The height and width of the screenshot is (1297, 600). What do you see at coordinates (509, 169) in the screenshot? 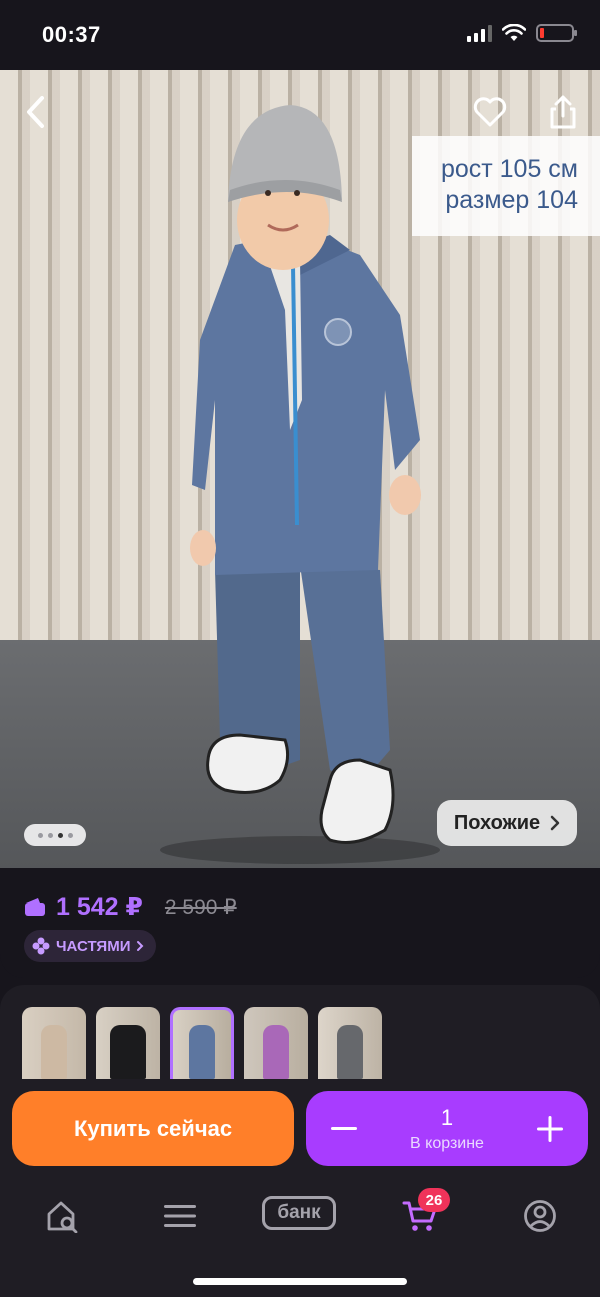
I see `model-height-text: рост 105 см` at bounding box center [509, 169].